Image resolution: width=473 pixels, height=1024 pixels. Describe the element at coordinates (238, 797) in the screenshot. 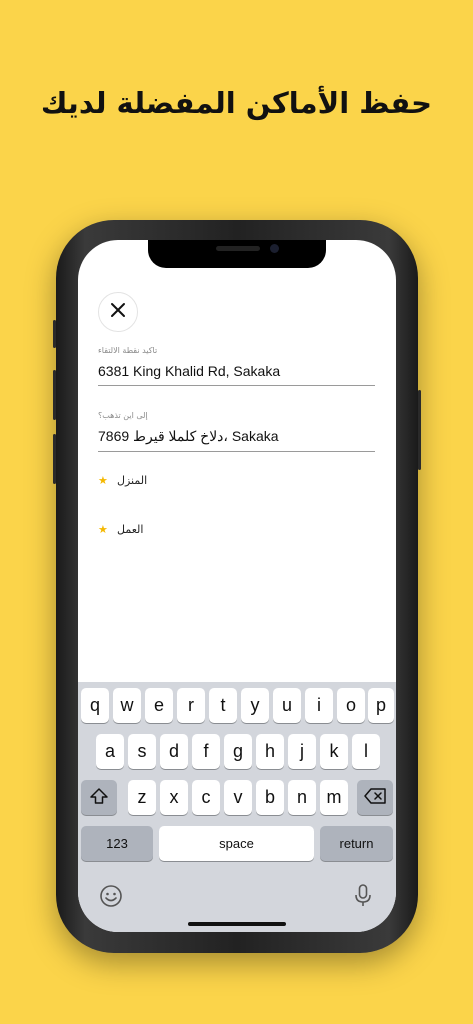

I see `key-v: v` at that location.